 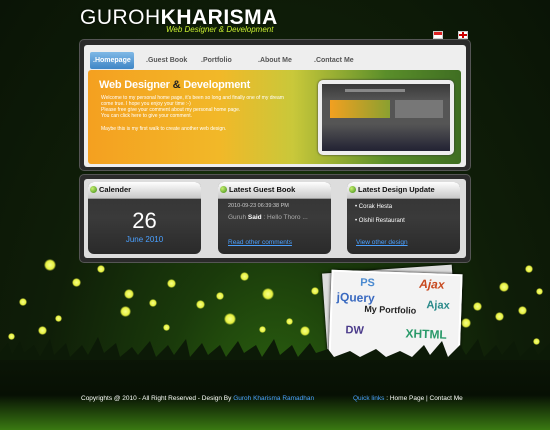 I want to click on design-item: • Olshil Restaurant, so click(x=380, y=221).